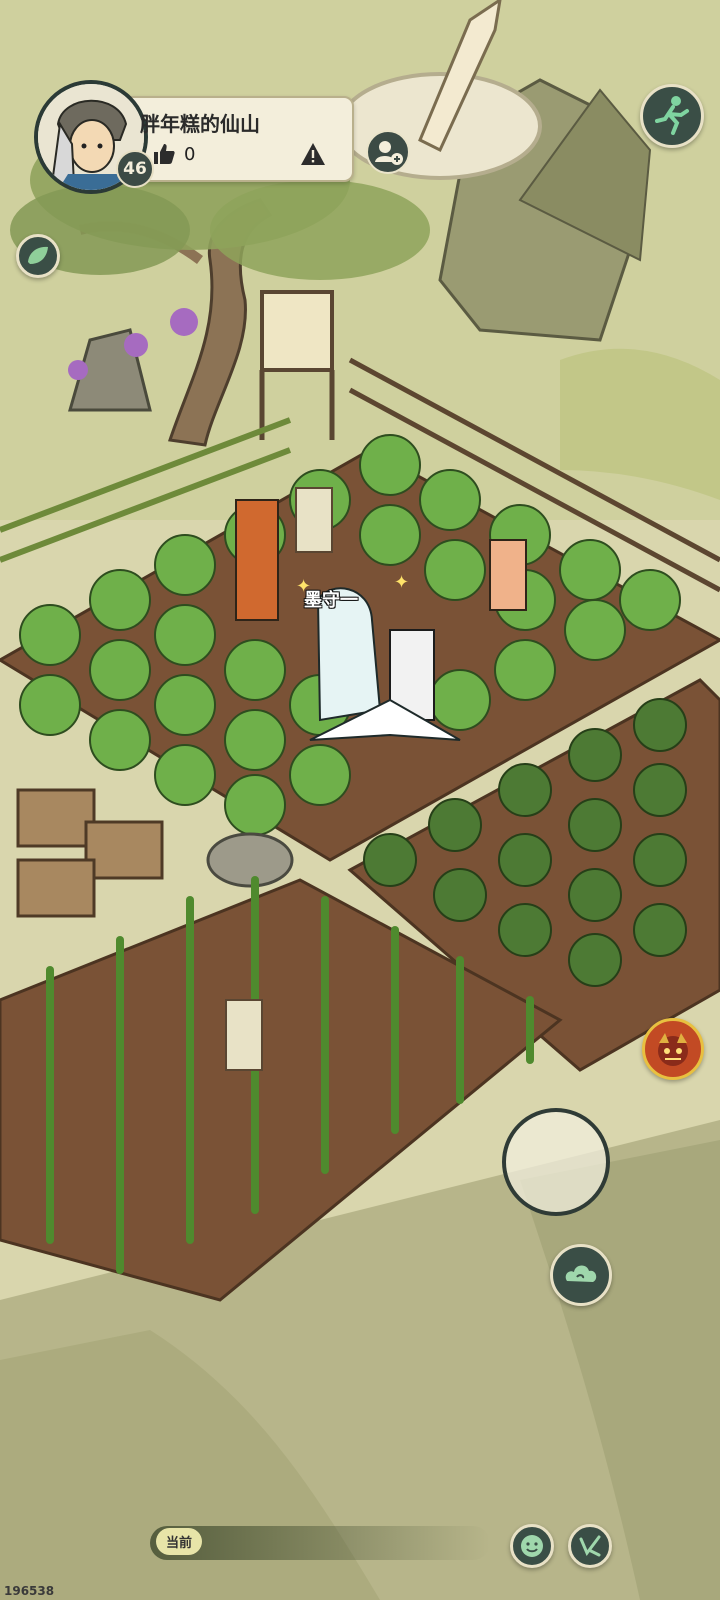 This screenshot has width=720, height=1600. I want to click on monster-face-icon, so click(673, 1049).